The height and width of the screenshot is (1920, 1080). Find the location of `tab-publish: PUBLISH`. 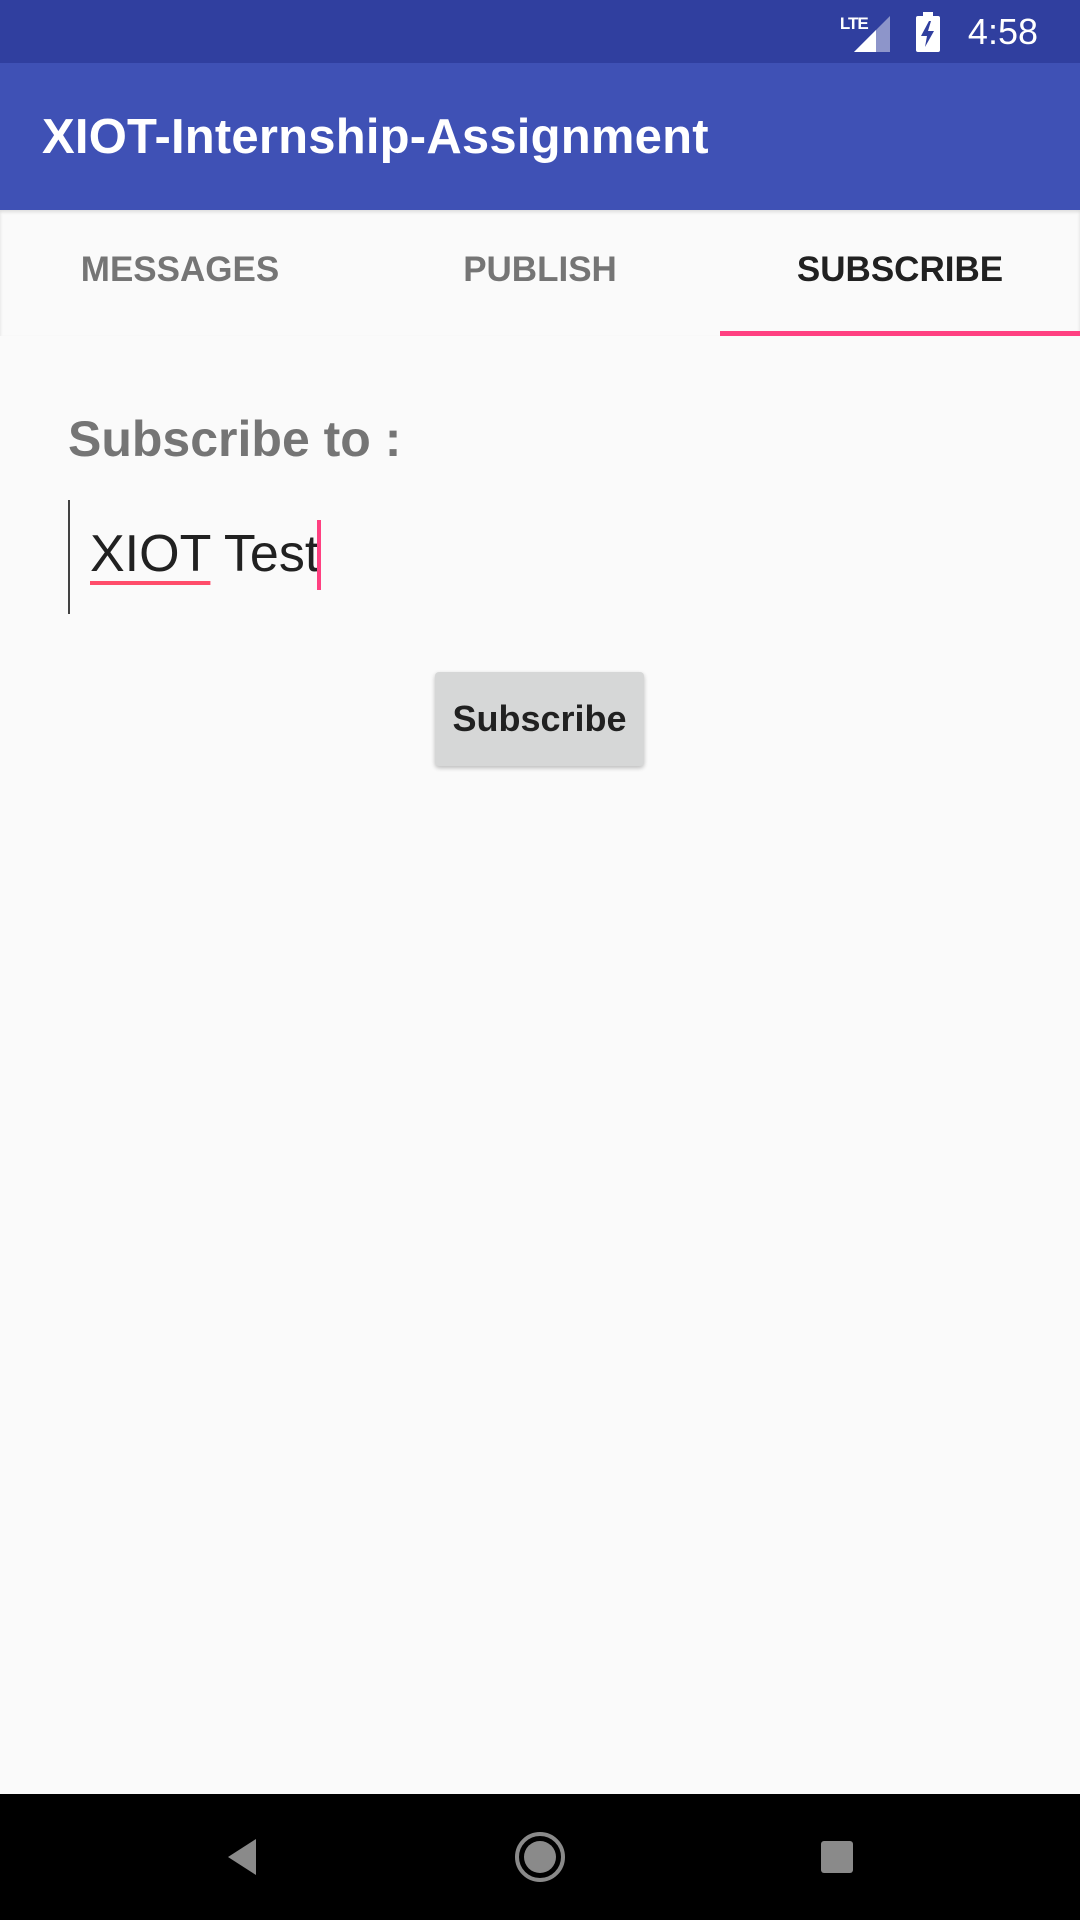

tab-publish: PUBLISH is located at coordinates (540, 273).